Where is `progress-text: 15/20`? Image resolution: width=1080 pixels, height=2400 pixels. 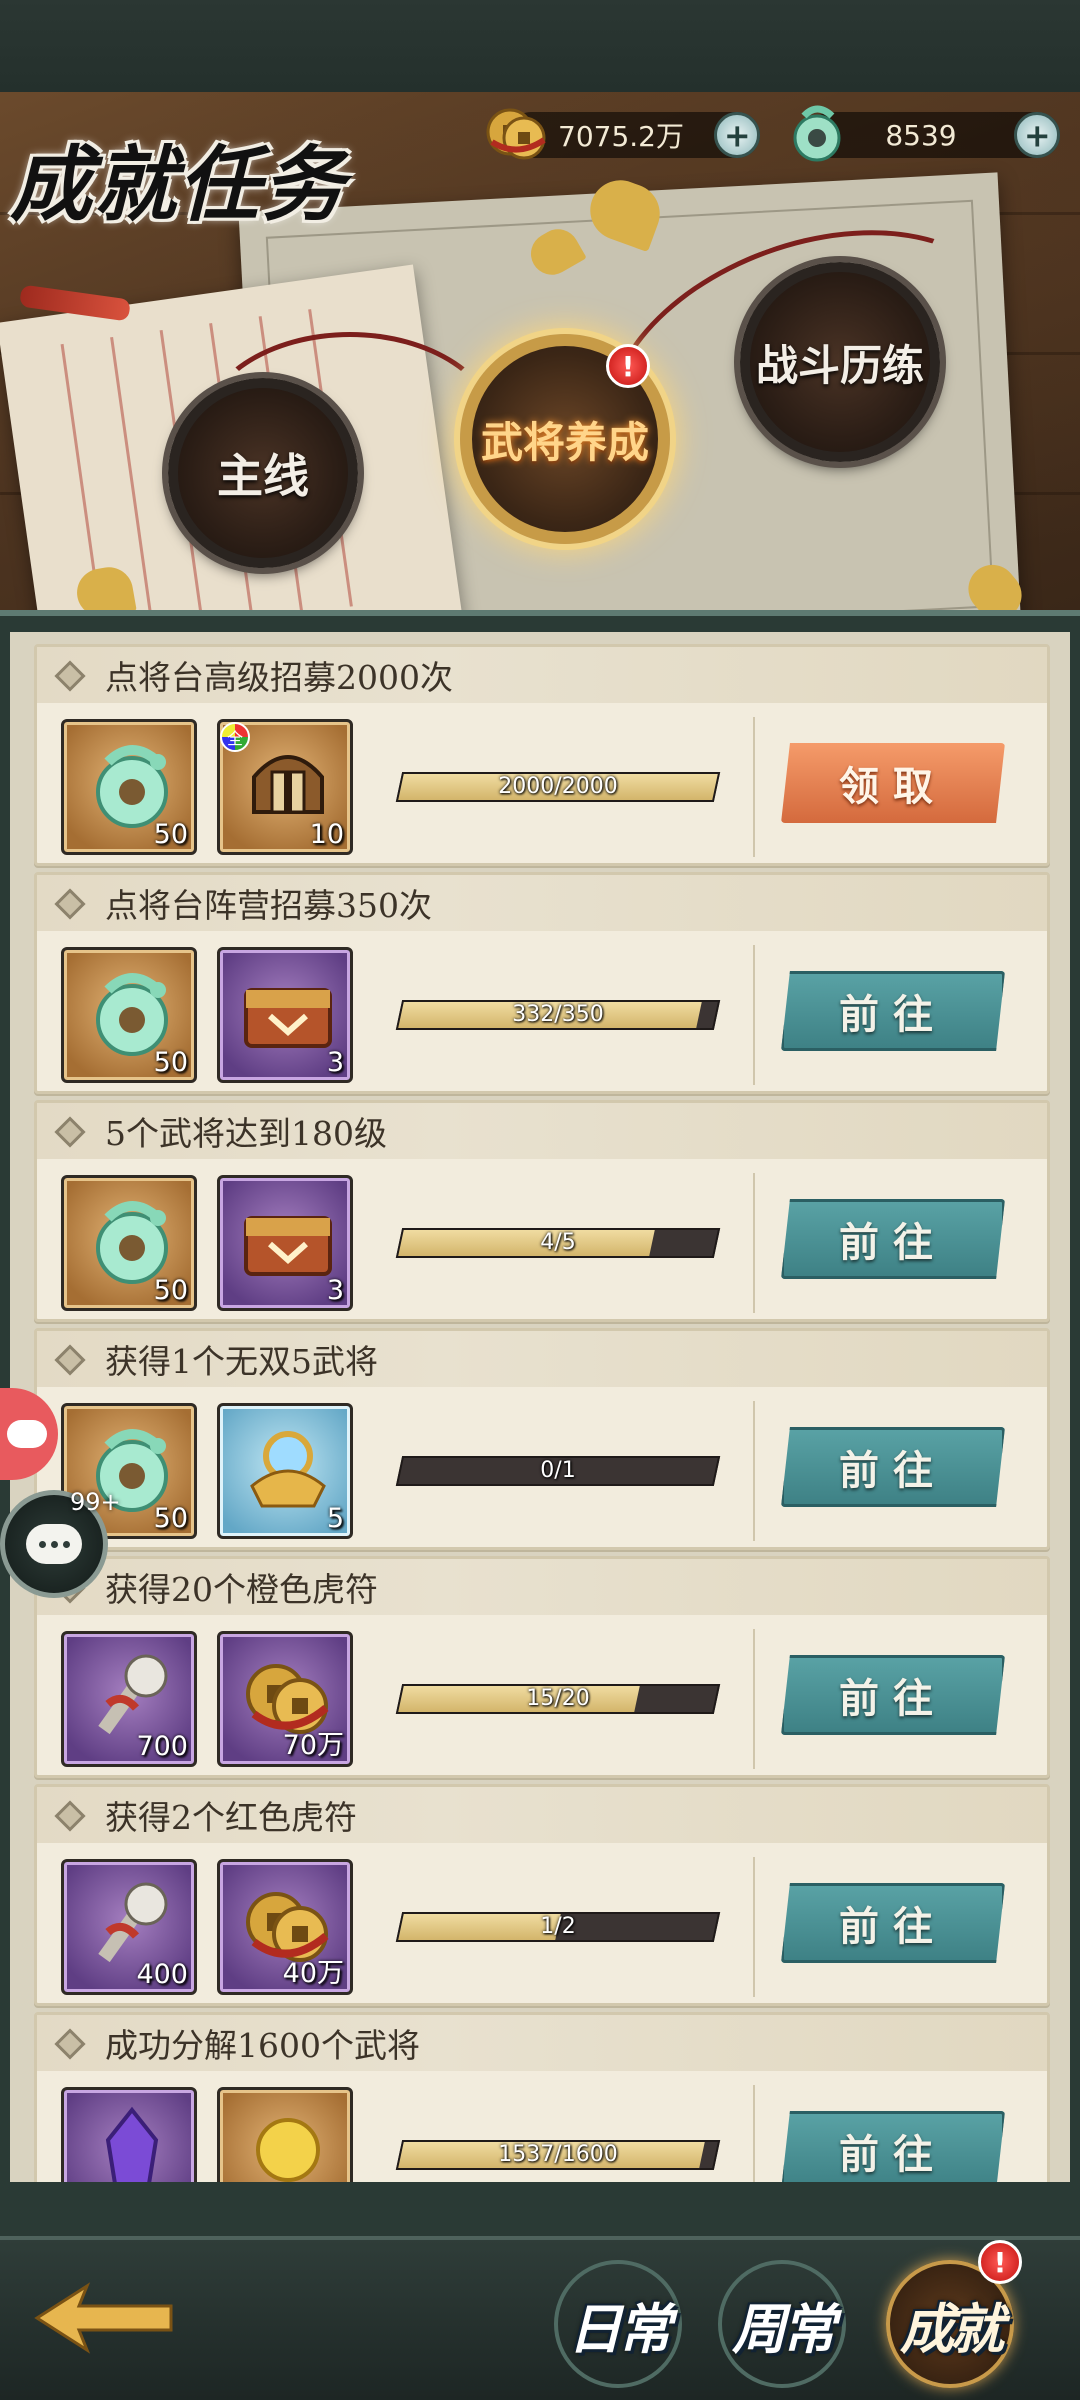
progress-text: 15/20 is located at coordinates (558, 1698).